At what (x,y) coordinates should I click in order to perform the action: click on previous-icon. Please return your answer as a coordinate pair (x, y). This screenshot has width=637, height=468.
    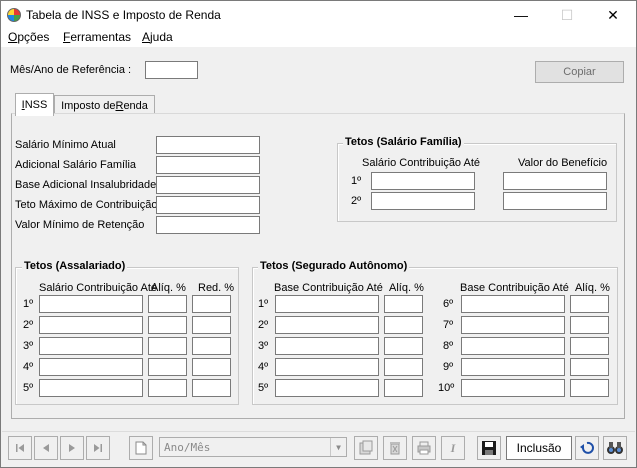
    Looking at the image, I should click on (46, 448).